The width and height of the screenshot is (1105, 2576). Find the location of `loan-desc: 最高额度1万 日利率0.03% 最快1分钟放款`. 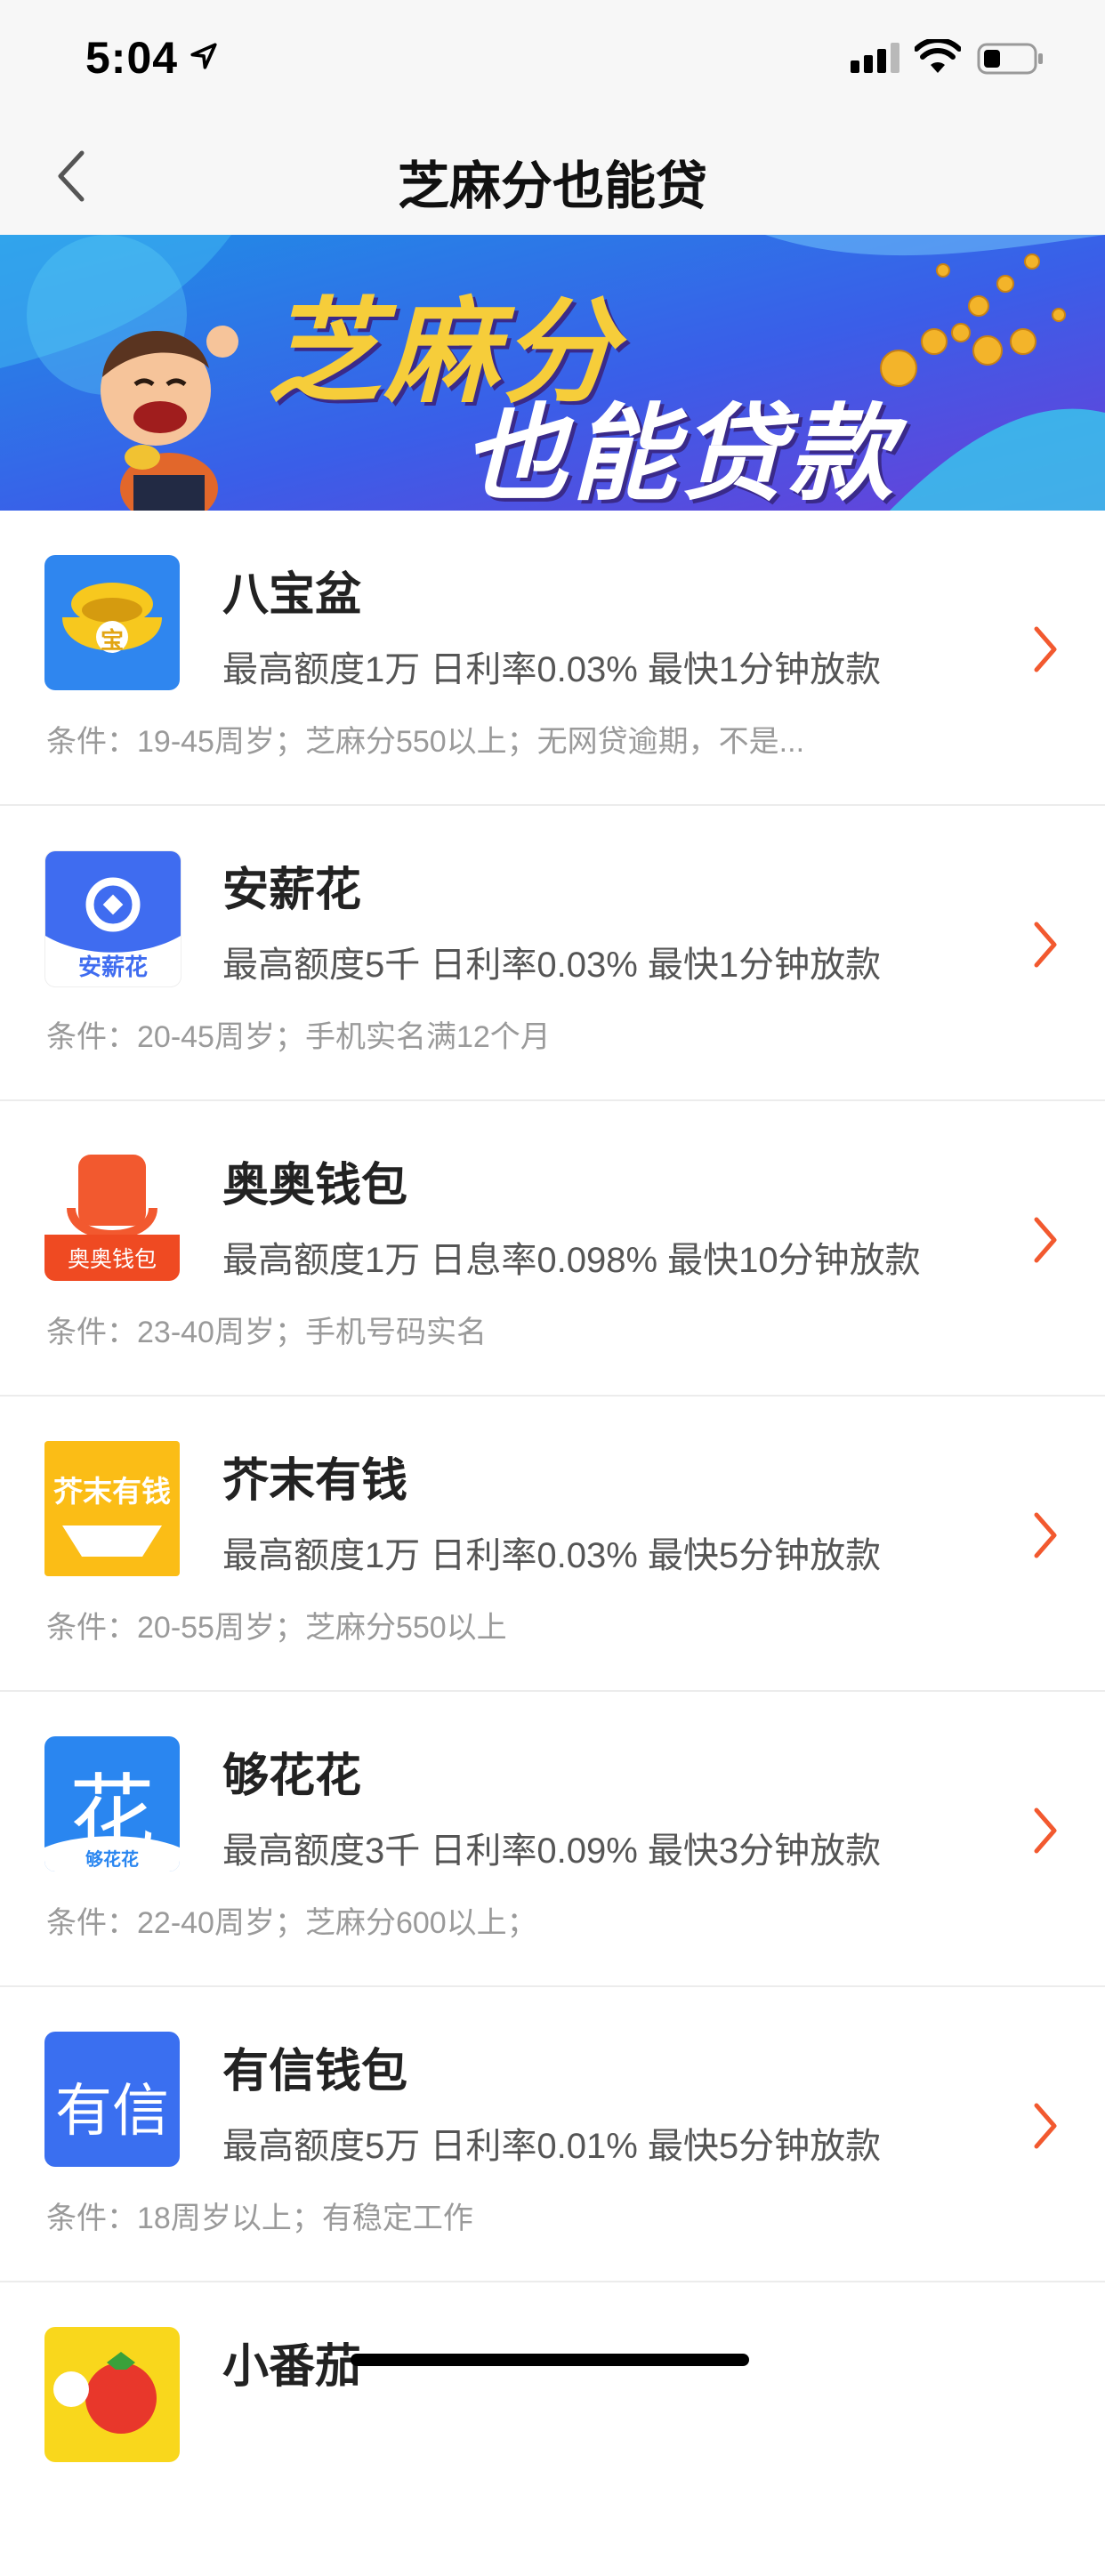

loan-desc: 最高额度1万 日利率0.03% 最快1分钟放款 is located at coordinates (552, 669).